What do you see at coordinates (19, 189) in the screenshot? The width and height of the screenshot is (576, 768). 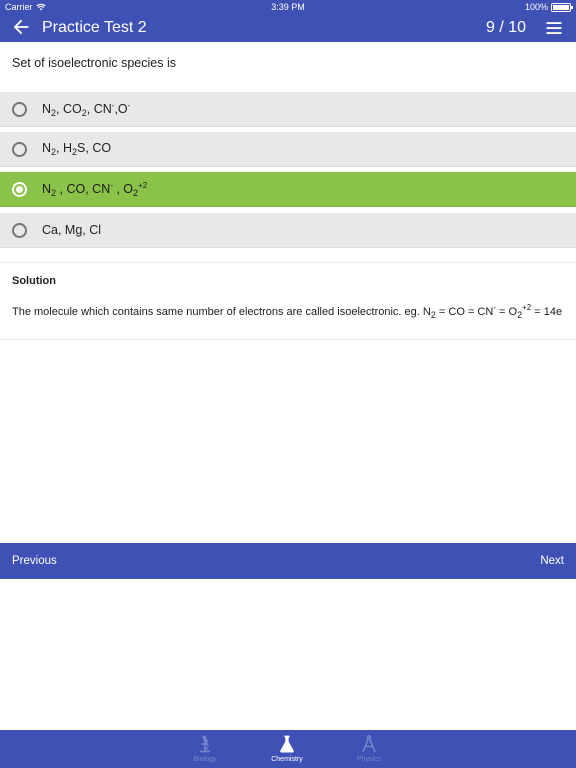 I see `radio-checked-icon` at bounding box center [19, 189].